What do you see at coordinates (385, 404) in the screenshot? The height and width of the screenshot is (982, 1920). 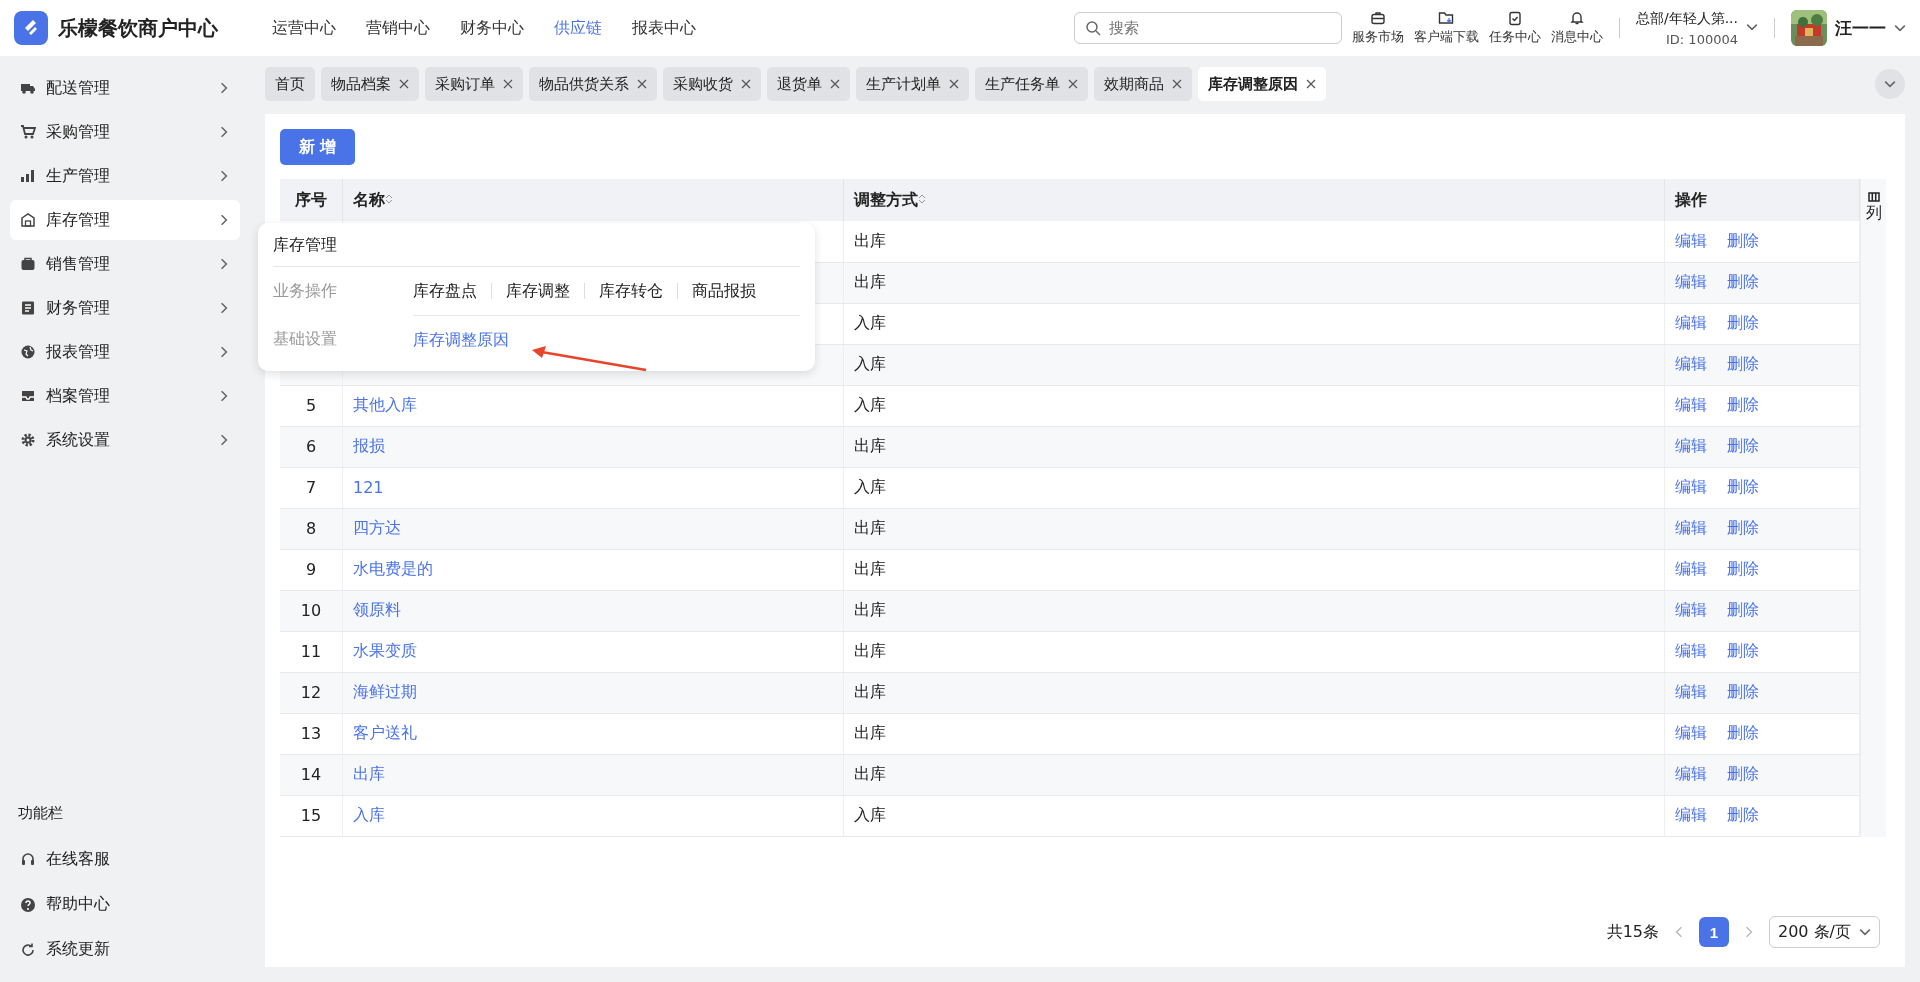 I see `name-link: 其他入库` at bounding box center [385, 404].